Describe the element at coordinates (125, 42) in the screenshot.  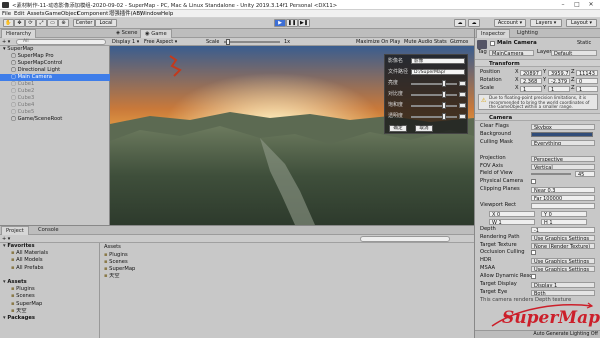
I see `display-dropdown: Display 1 ▾` at that location.